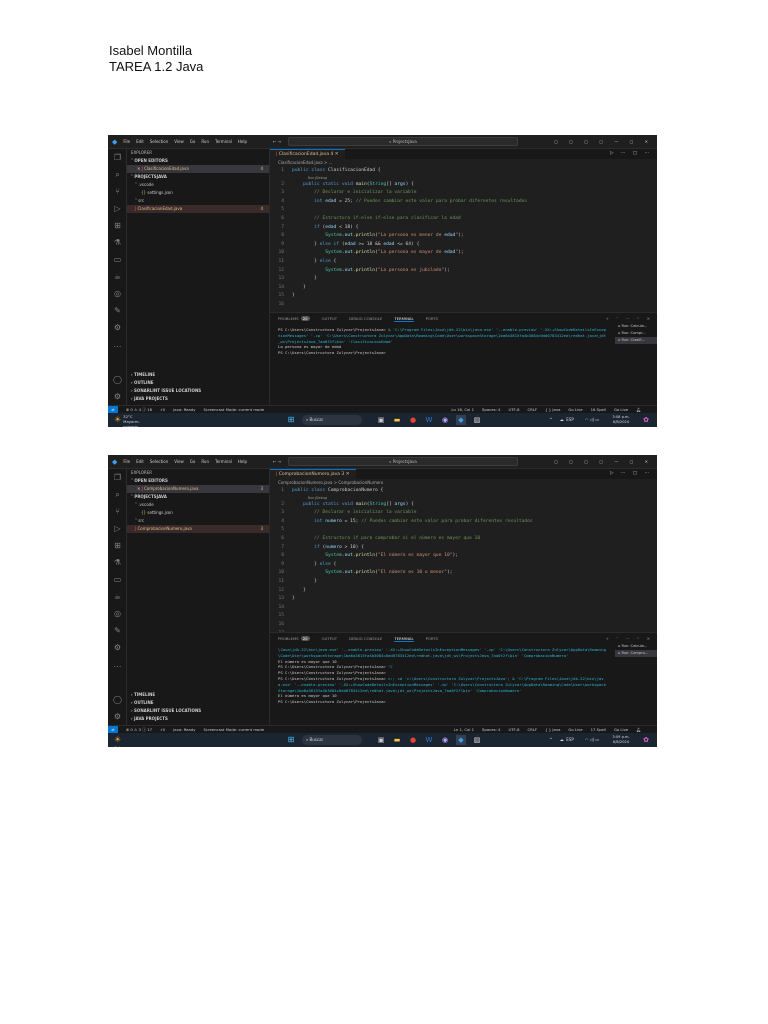 This screenshot has height=1024, width=768. I want to click on project-folder: ˅ PROJECTSJAVA, so click(198, 177).